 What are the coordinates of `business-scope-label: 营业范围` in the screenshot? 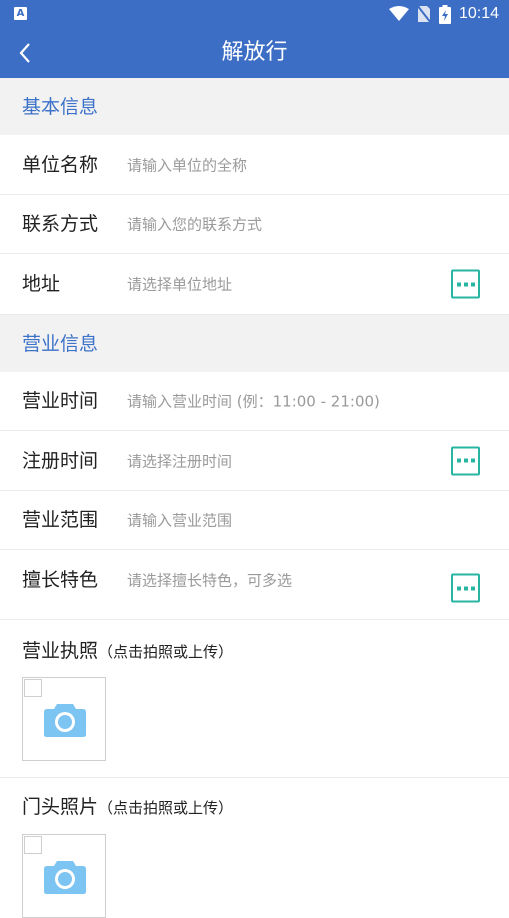 It's located at (60, 519).